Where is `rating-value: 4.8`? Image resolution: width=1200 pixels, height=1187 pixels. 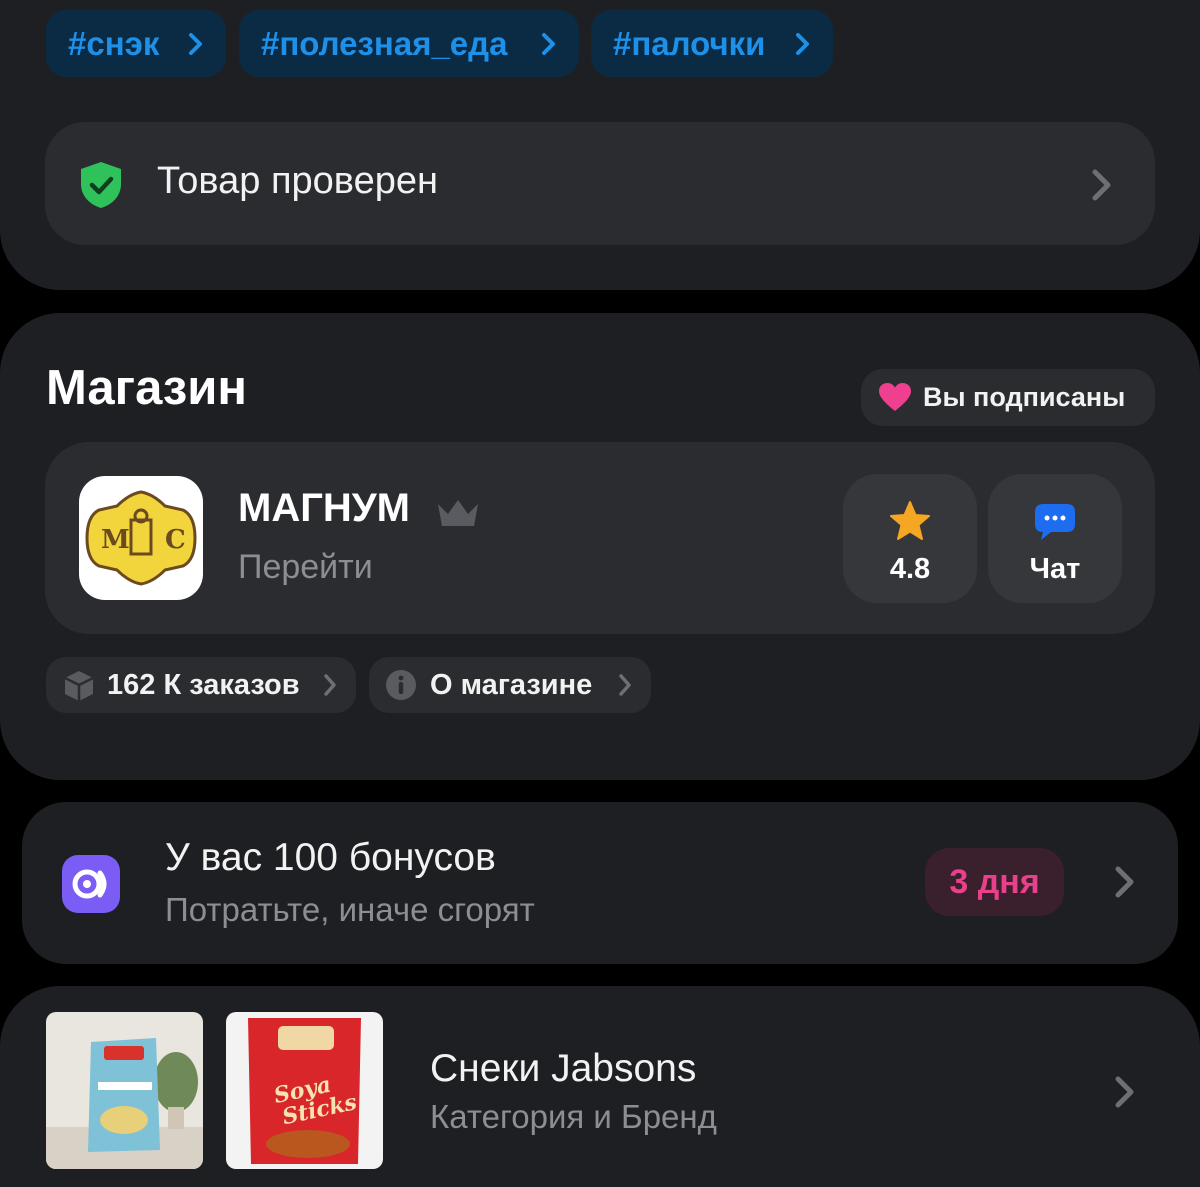
rating-value: 4.8 is located at coordinates (910, 569).